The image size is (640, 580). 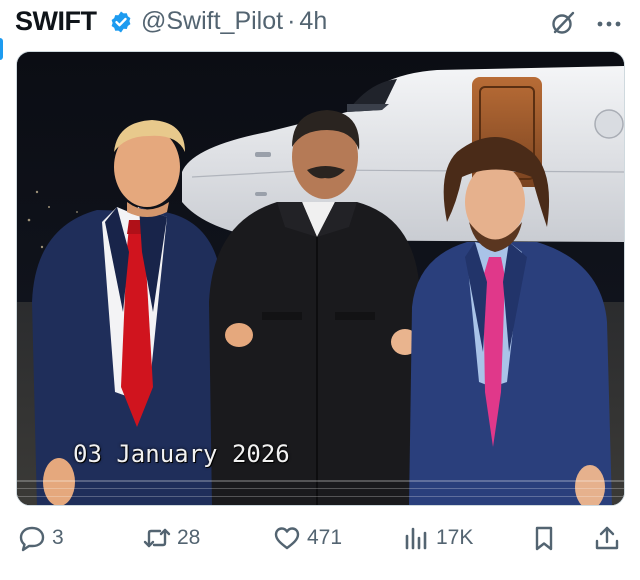 I want to click on repost-button: 28, so click(x=171, y=538).